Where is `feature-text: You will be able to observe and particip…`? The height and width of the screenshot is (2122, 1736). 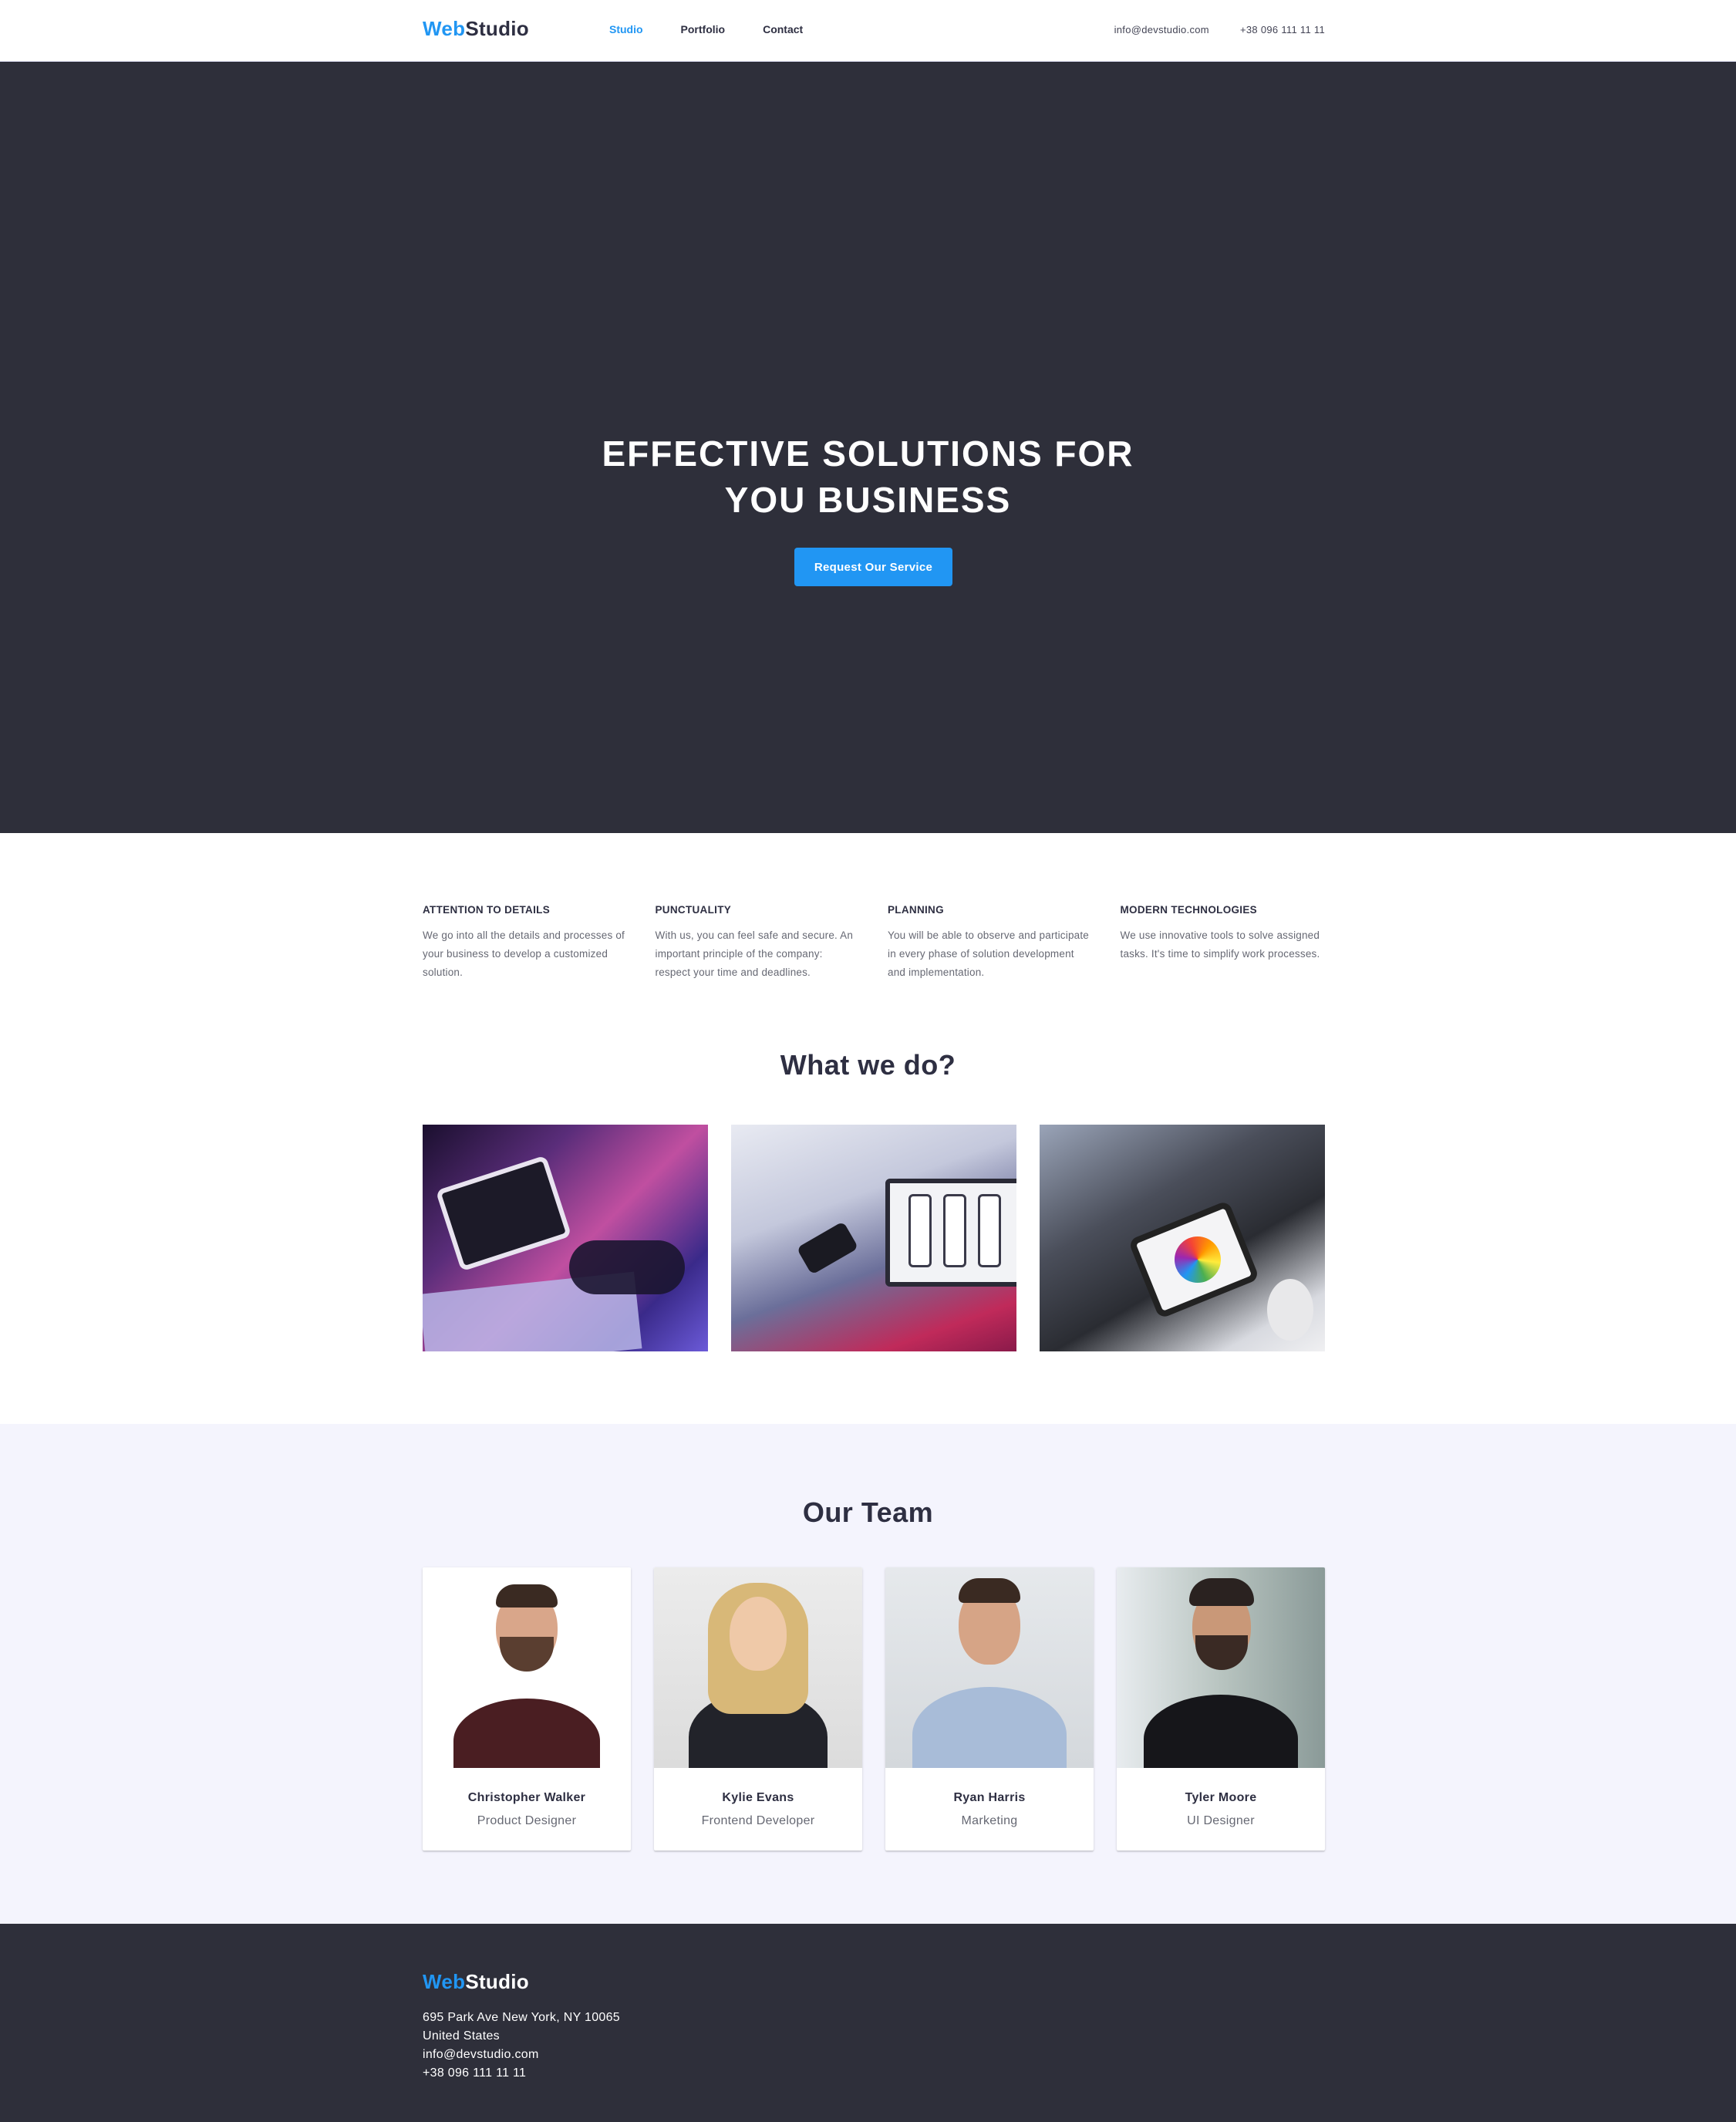 feature-text: You will be able to observe and particip… is located at coordinates (989, 953).